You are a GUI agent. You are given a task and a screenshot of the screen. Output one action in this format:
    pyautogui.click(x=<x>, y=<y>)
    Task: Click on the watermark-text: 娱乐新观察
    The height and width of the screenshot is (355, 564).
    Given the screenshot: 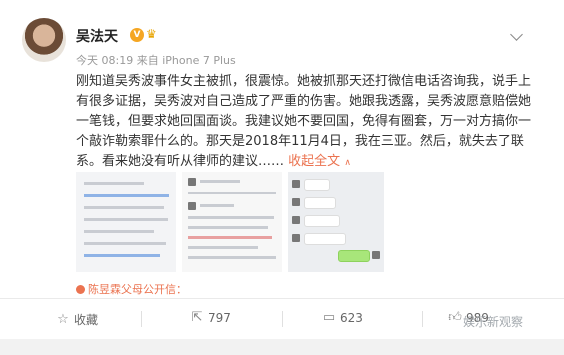 What is the action you would take?
    pyautogui.click(x=493, y=322)
    